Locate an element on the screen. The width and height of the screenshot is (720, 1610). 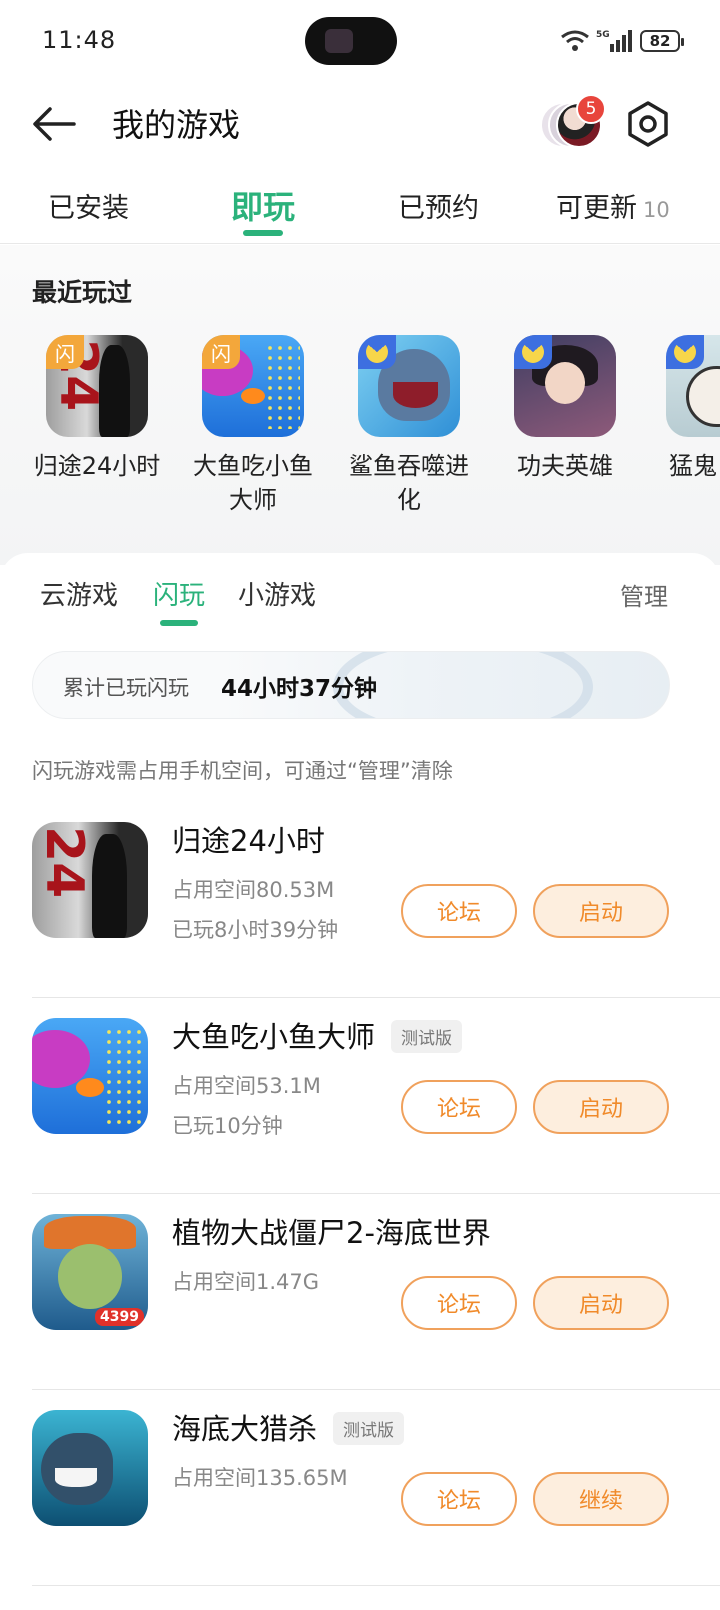
recent-game-item: 鲨鱼吞噬进化 is located at coordinates (409, 426).